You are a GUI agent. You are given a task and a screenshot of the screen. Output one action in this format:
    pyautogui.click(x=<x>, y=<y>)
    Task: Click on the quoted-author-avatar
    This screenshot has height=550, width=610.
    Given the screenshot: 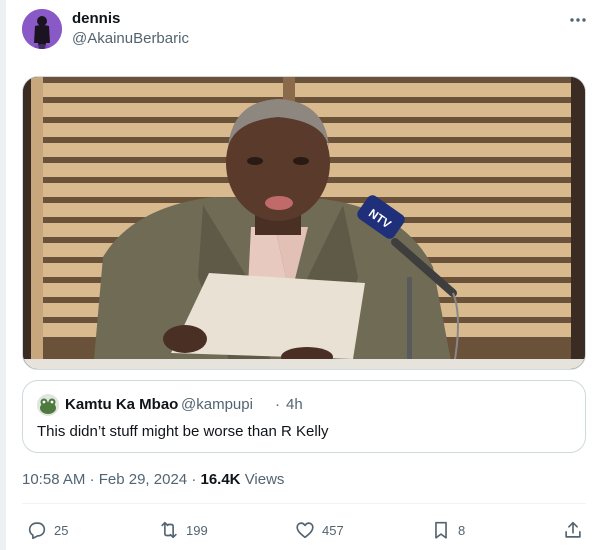 What is the action you would take?
    pyautogui.click(x=48, y=405)
    